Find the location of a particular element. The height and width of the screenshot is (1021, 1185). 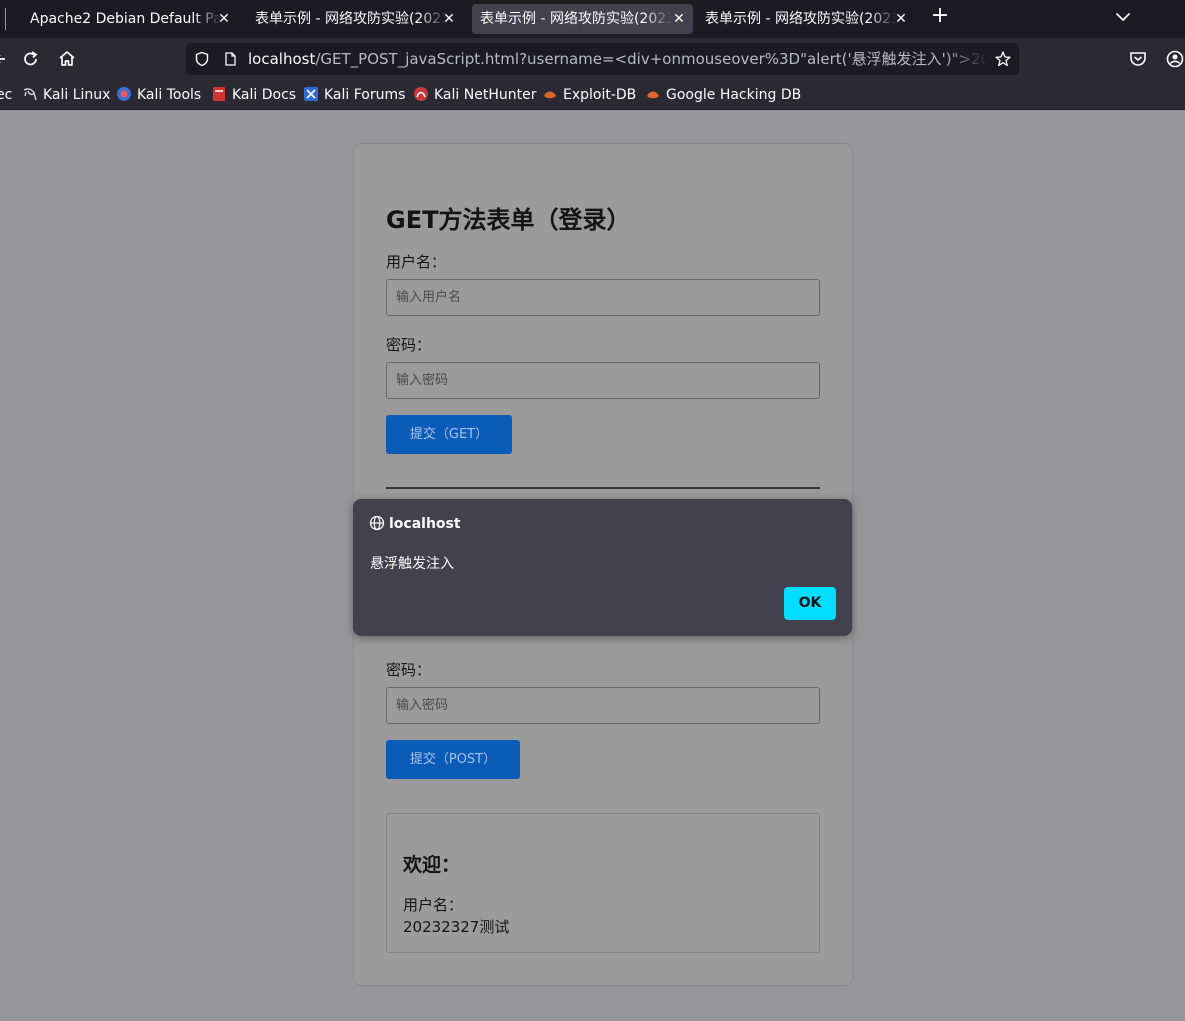

home-button is located at coordinates (67, 59).